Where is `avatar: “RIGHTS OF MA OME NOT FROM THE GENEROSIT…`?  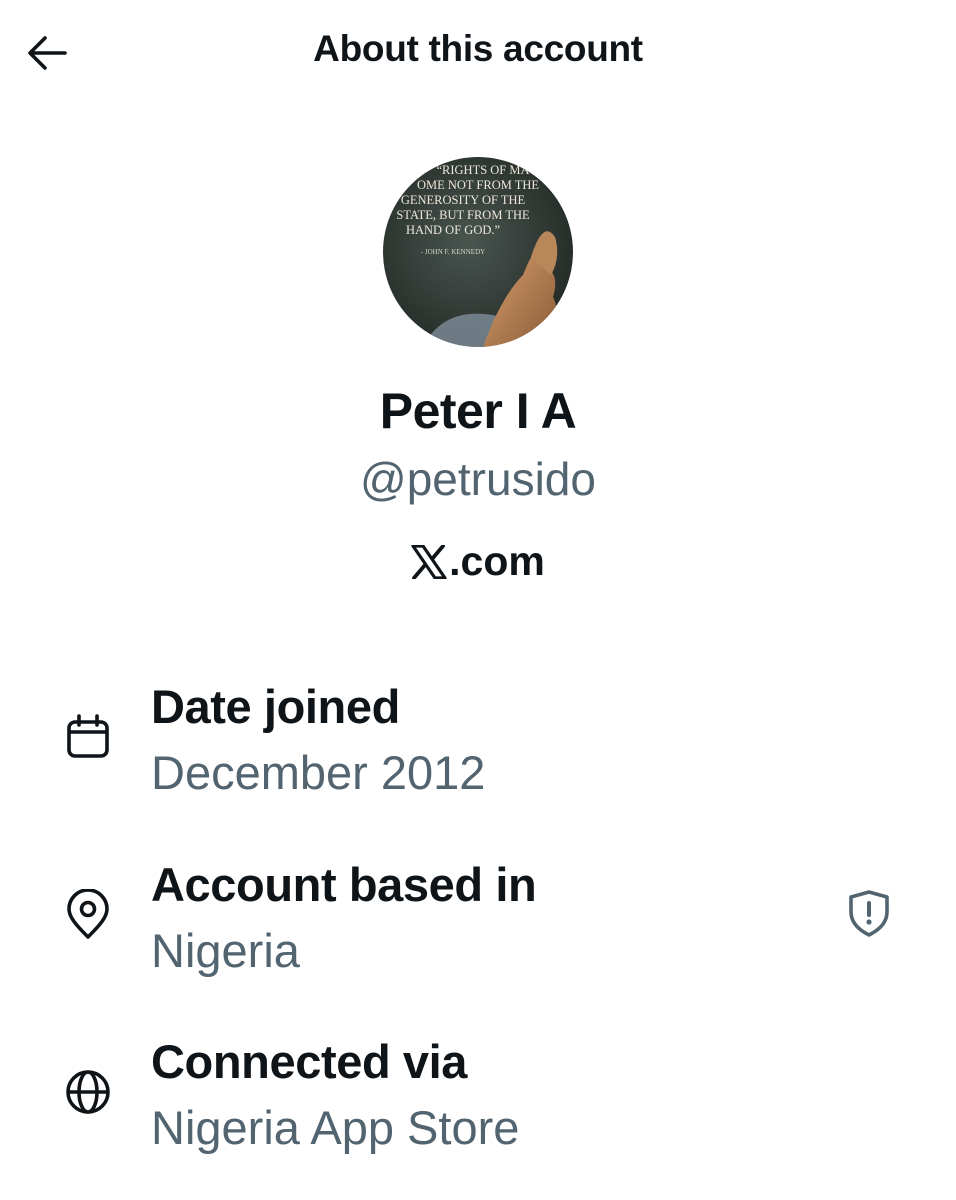 avatar: “RIGHTS OF MA OME NOT FROM THE GENEROSIT… is located at coordinates (478, 252).